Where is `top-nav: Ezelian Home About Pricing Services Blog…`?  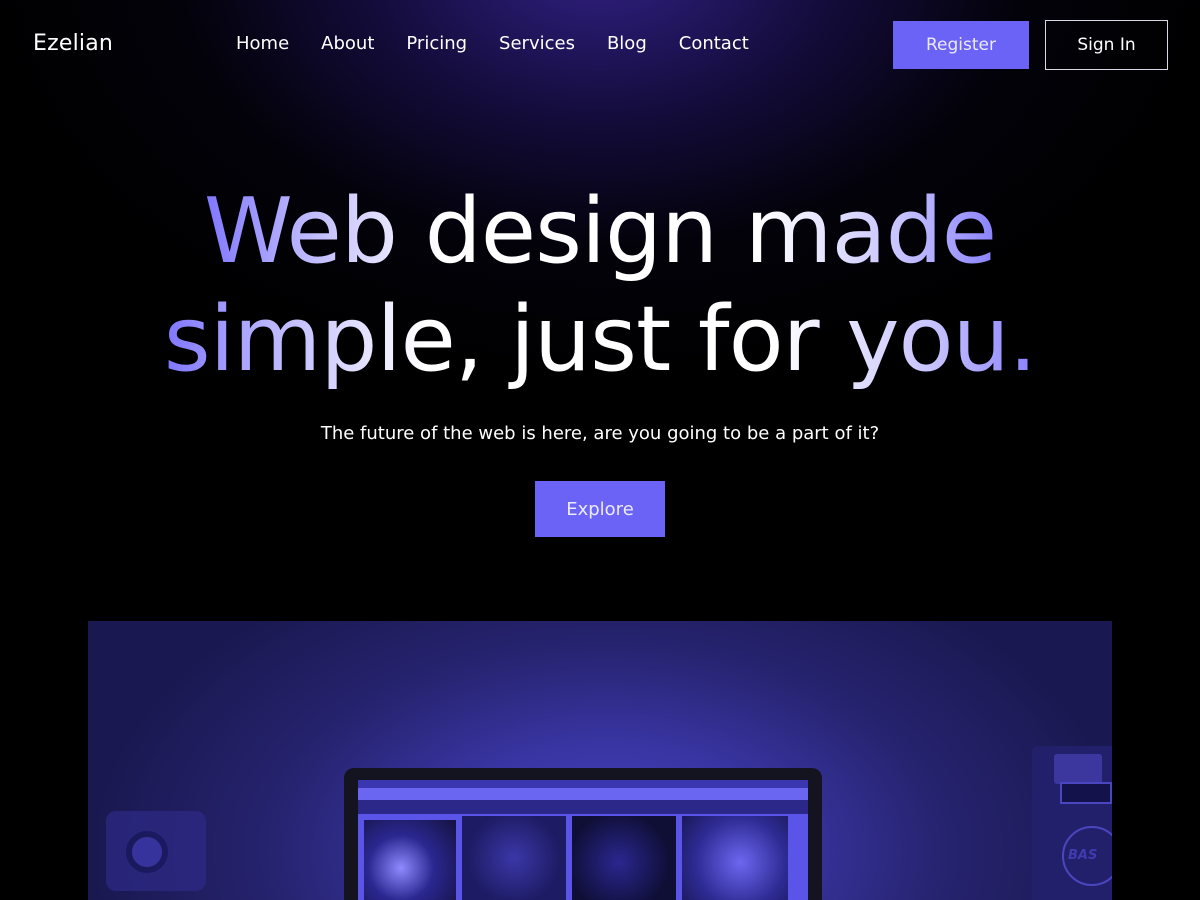
top-nav: Ezelian Home About Pricing Services Blog… is located at coordinates (600, 45).